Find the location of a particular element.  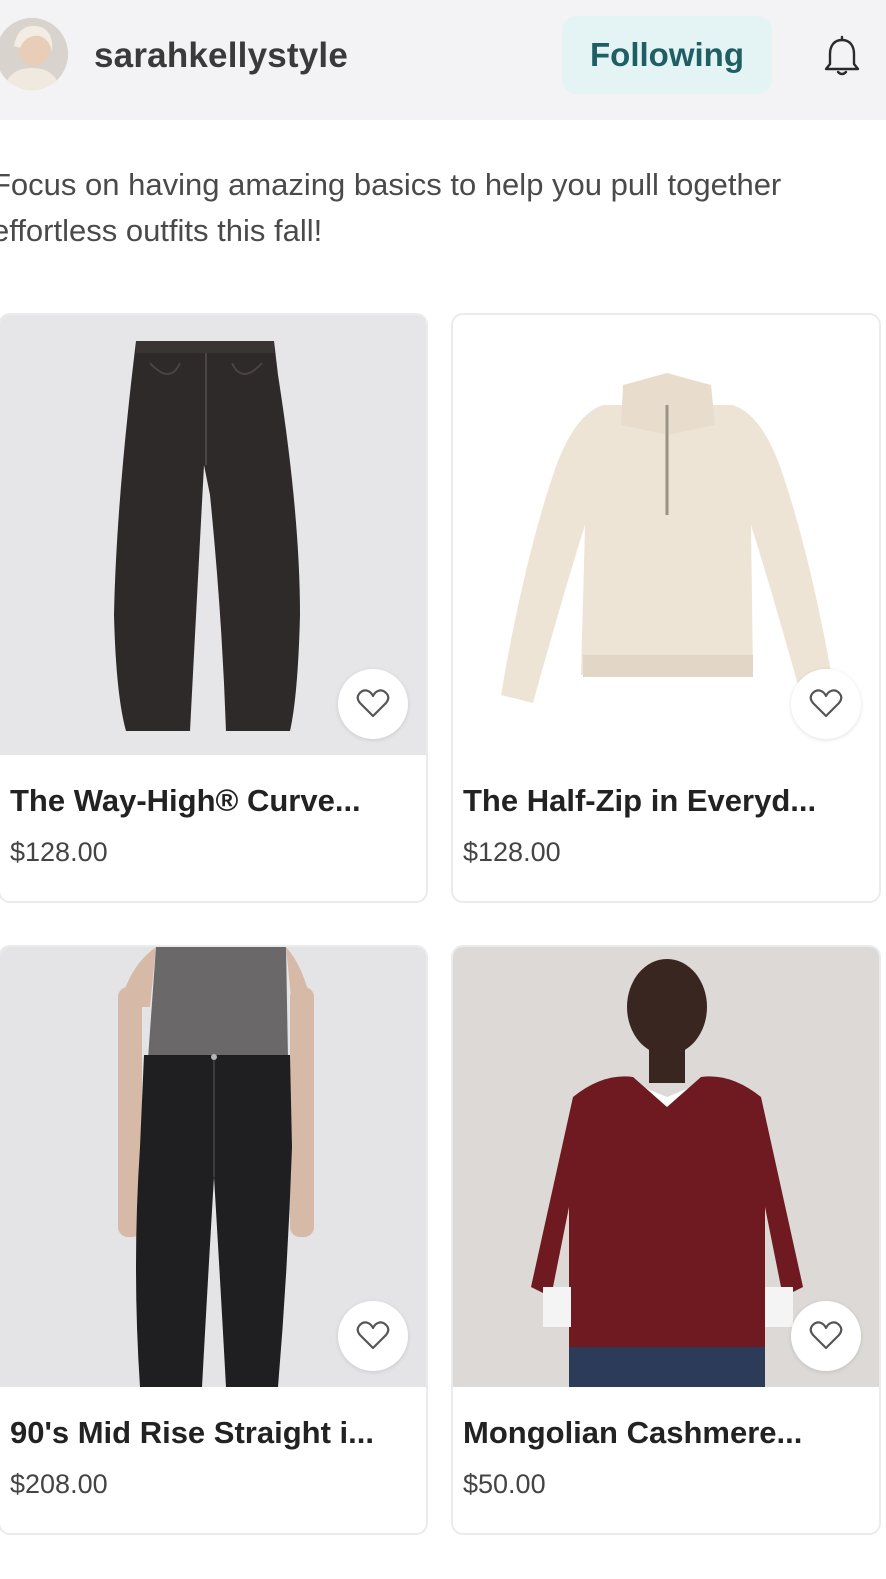

product-price: $208.00 is located at coordinates (59, 1484).